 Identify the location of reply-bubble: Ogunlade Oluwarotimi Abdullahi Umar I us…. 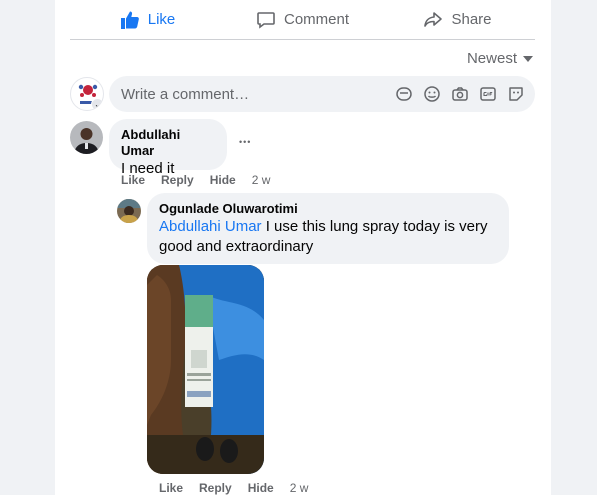
(328, 228).